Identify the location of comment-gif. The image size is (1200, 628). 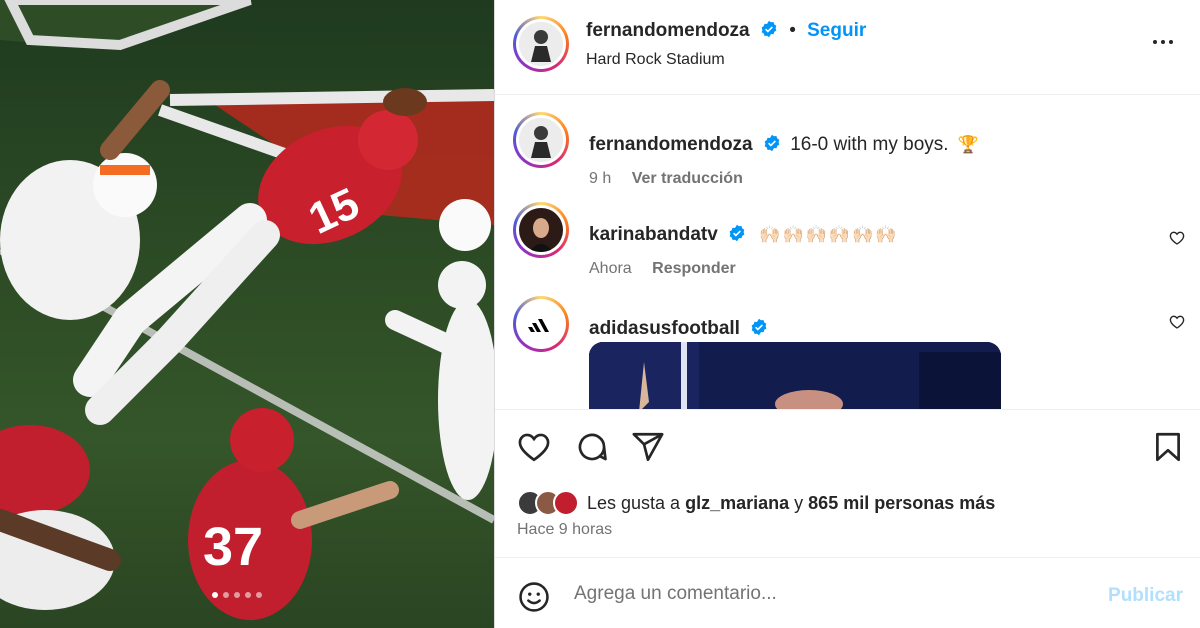
(795, 375).